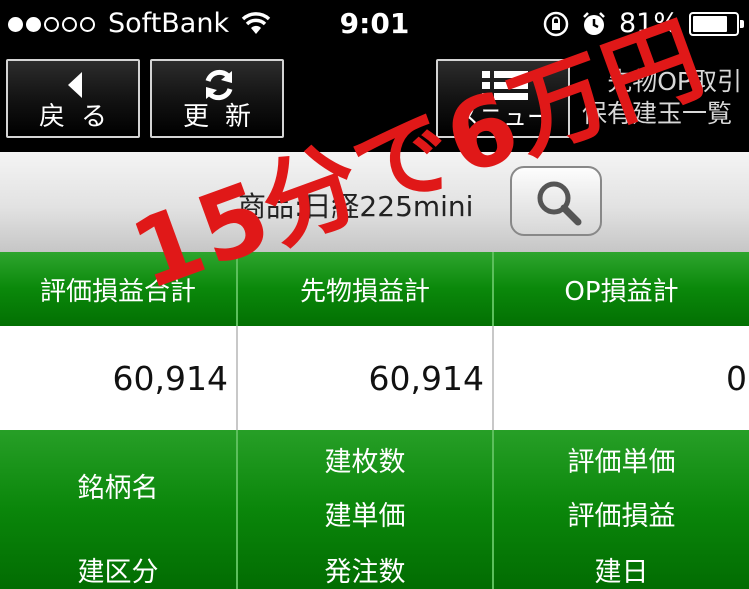 The image size is (749, 589). Describe the element at coordinates (736, 378) in the screenshot. I see `value-op-pl: 0` at that location.